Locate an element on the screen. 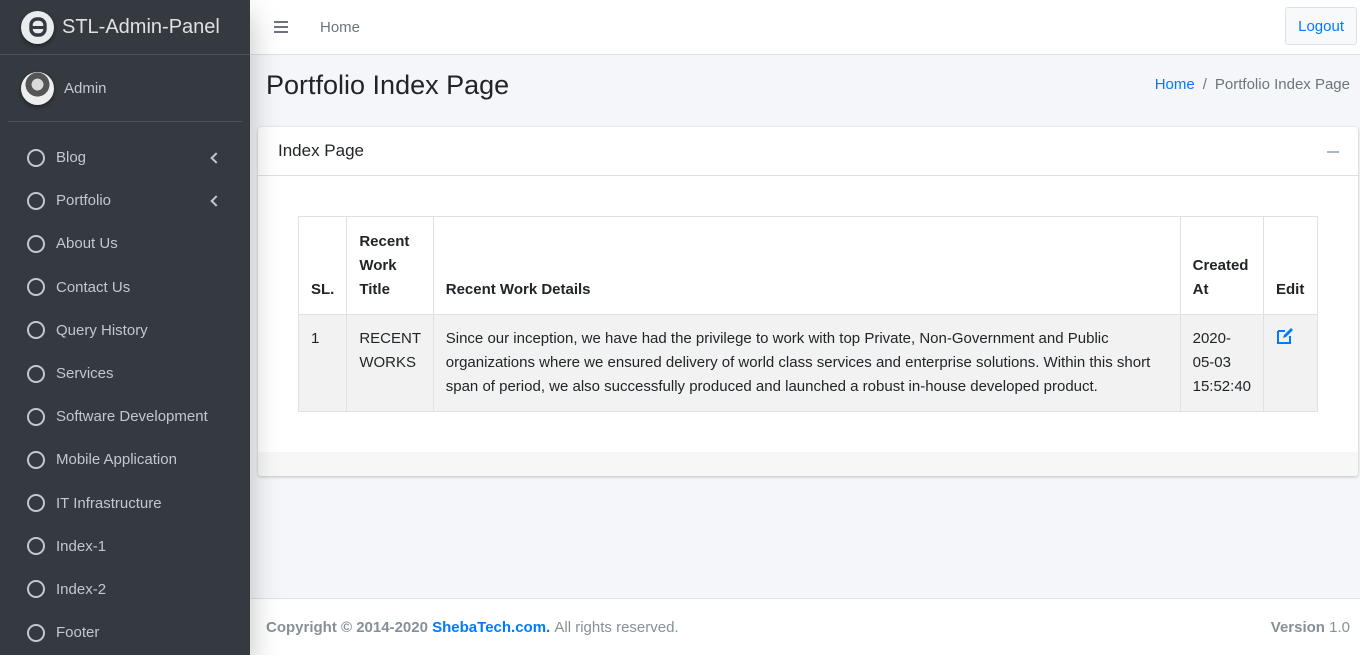 The height and width of the screenshot is (655, 1360). sidebar-item-label: Index-1 is located at coordinates (81, 546).